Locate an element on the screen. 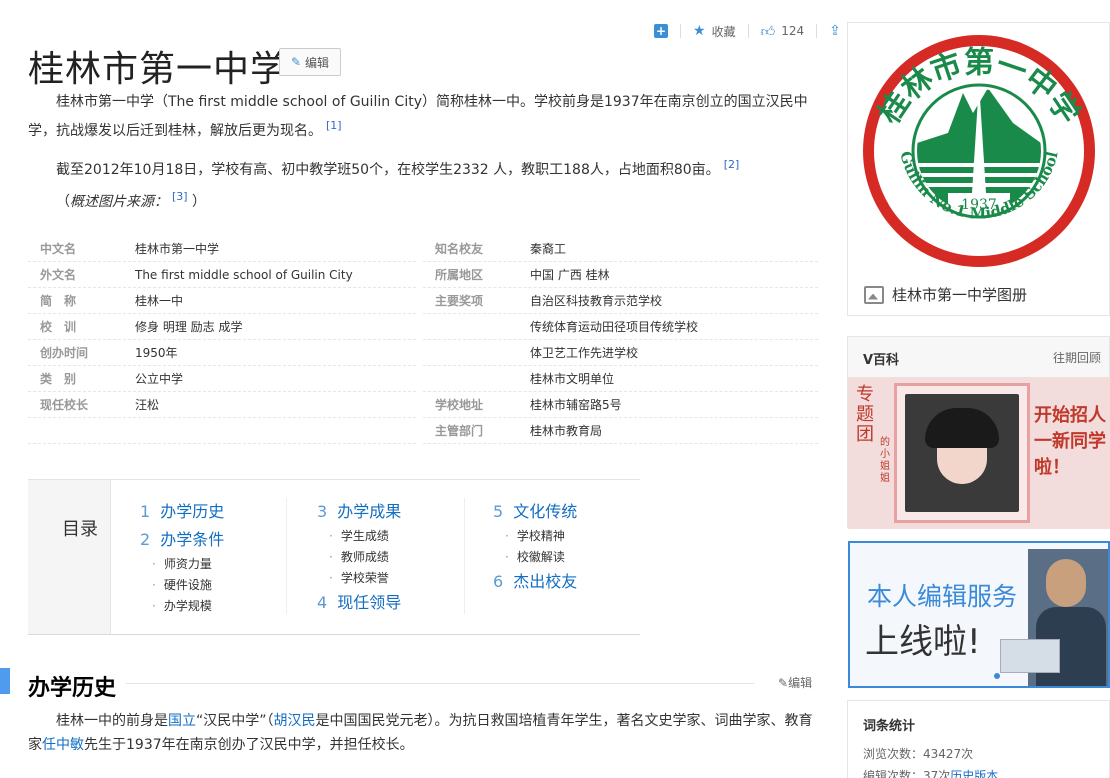 This screenshot has width=1110, height=778. info-value: The first middle school of Guilin City is located at coordinates (244, 275).